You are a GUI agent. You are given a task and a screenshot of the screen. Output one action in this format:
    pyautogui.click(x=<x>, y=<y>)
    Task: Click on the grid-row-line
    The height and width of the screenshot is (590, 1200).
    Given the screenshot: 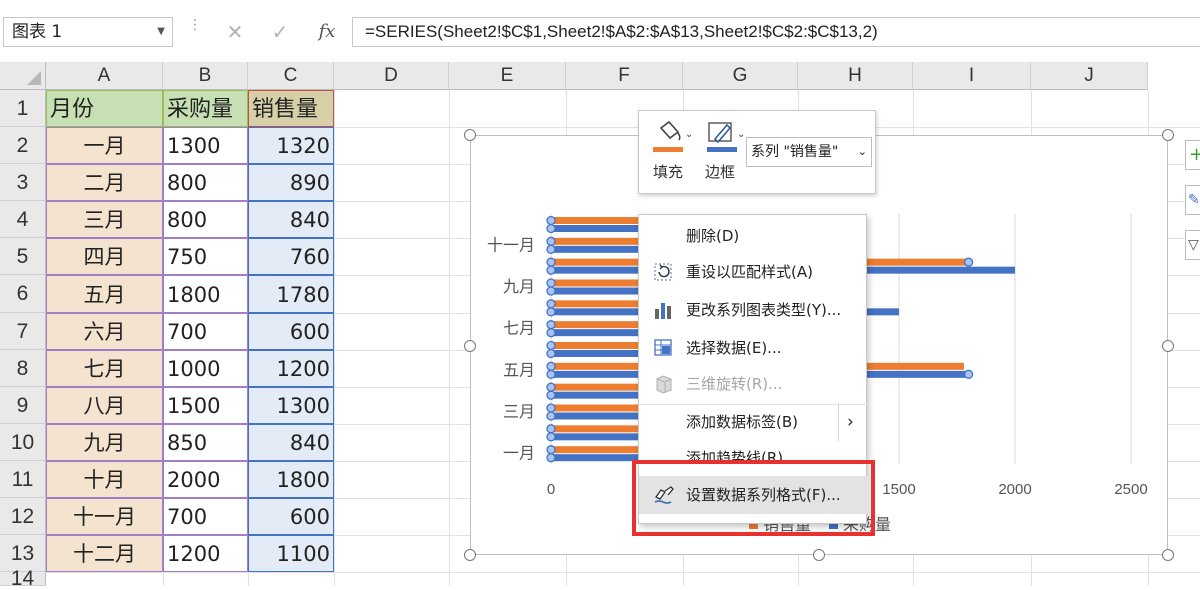 What is the action you would take?
    pyautogui.click(x=623, y=572)
    